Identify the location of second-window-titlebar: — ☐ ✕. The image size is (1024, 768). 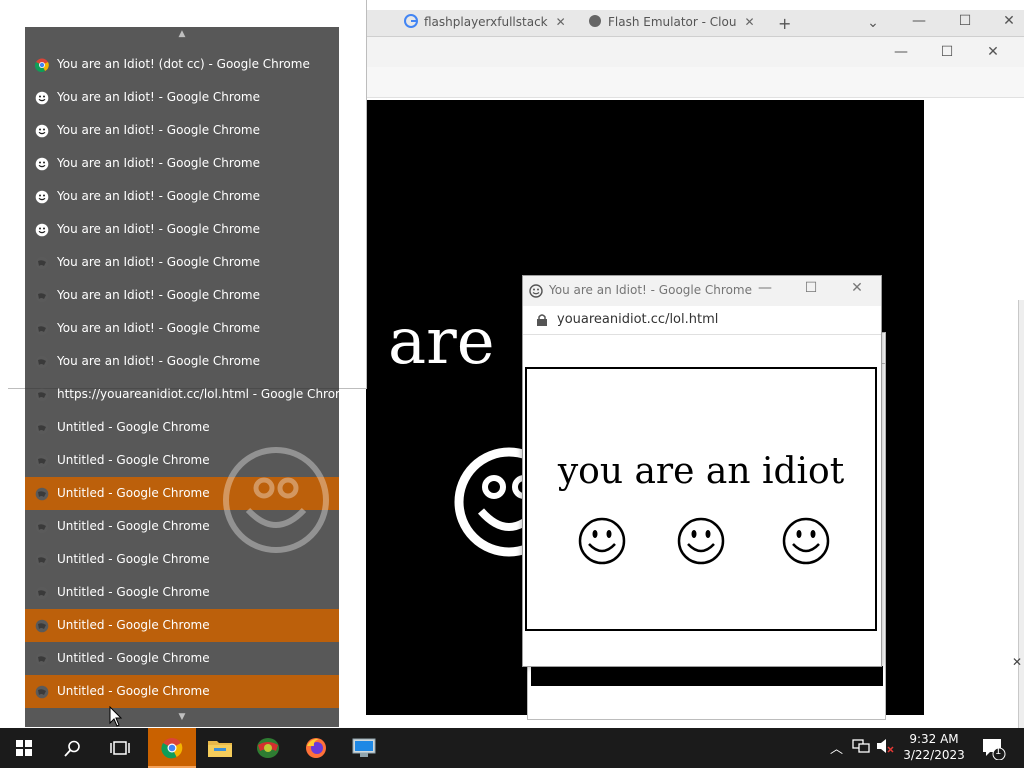
(695, 52).